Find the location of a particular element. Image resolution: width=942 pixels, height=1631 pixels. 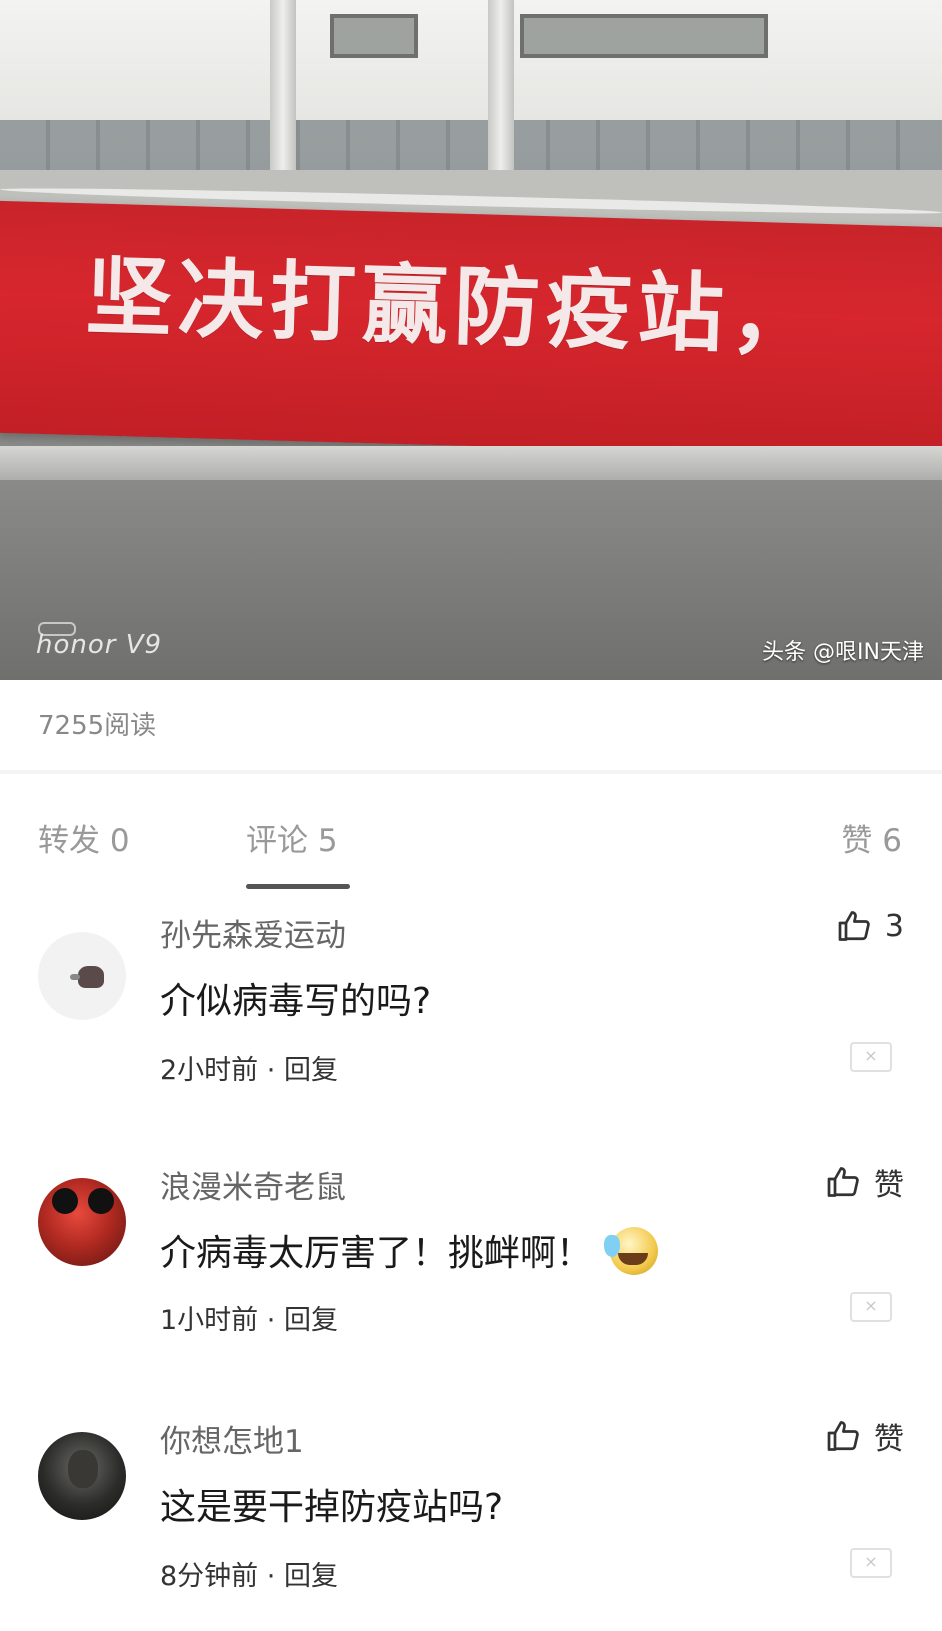

comment-username: 浪漫米奇老鼠 is located at coordinates (253, 1184).